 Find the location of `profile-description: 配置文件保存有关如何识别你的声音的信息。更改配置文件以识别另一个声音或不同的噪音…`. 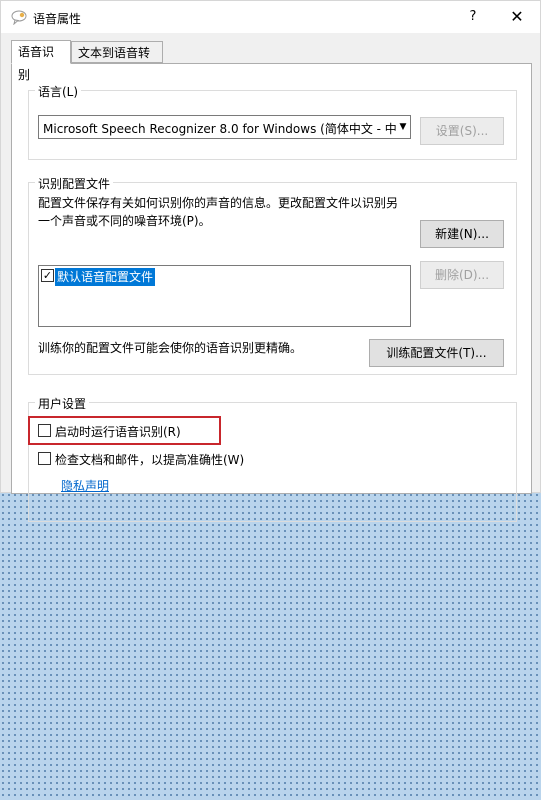

profile-description: 配置文件保存有关如何识别你的声音的信息。更改配置文件以识别另一个声音或不同的噪音… is located at coordinates (218, 212).